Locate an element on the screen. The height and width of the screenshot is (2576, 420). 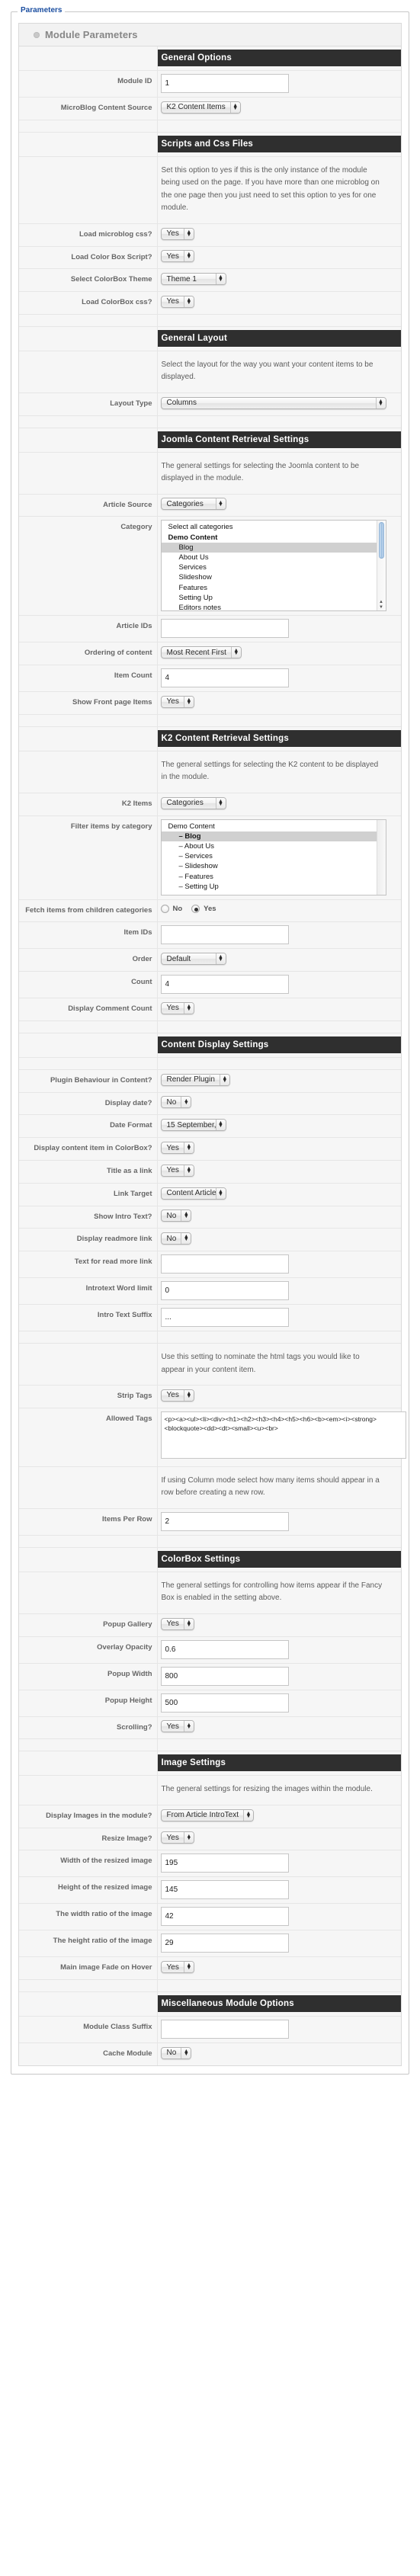
display-images-select: From Article IntroText ▲ ▼ is located at coordinates (207, 1815).